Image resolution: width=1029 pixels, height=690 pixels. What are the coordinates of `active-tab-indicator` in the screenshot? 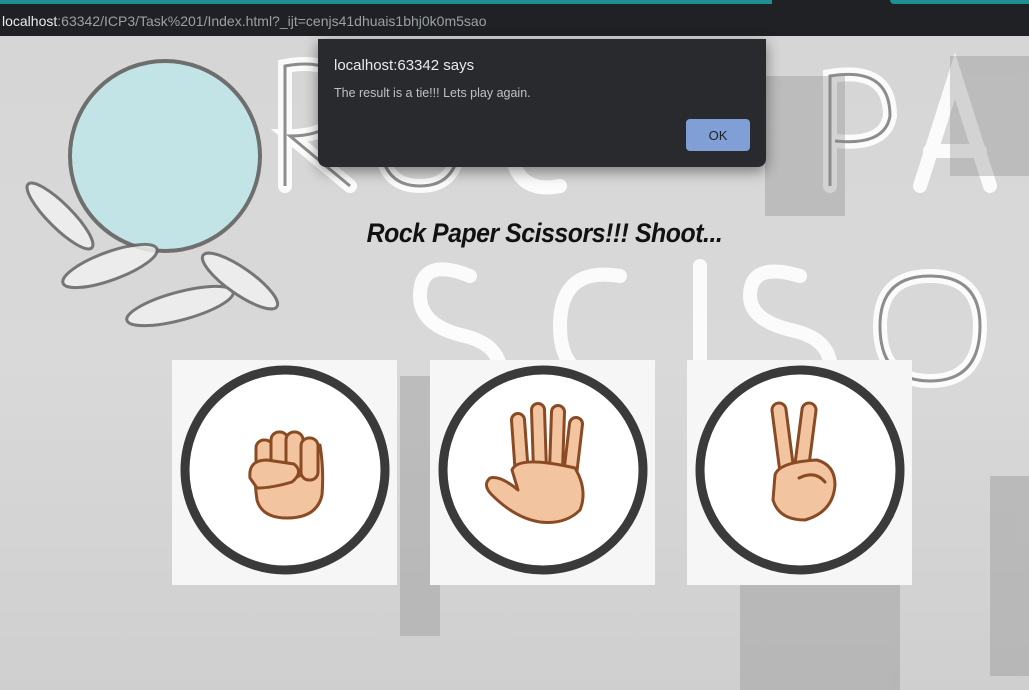 It's located at (386, 2).